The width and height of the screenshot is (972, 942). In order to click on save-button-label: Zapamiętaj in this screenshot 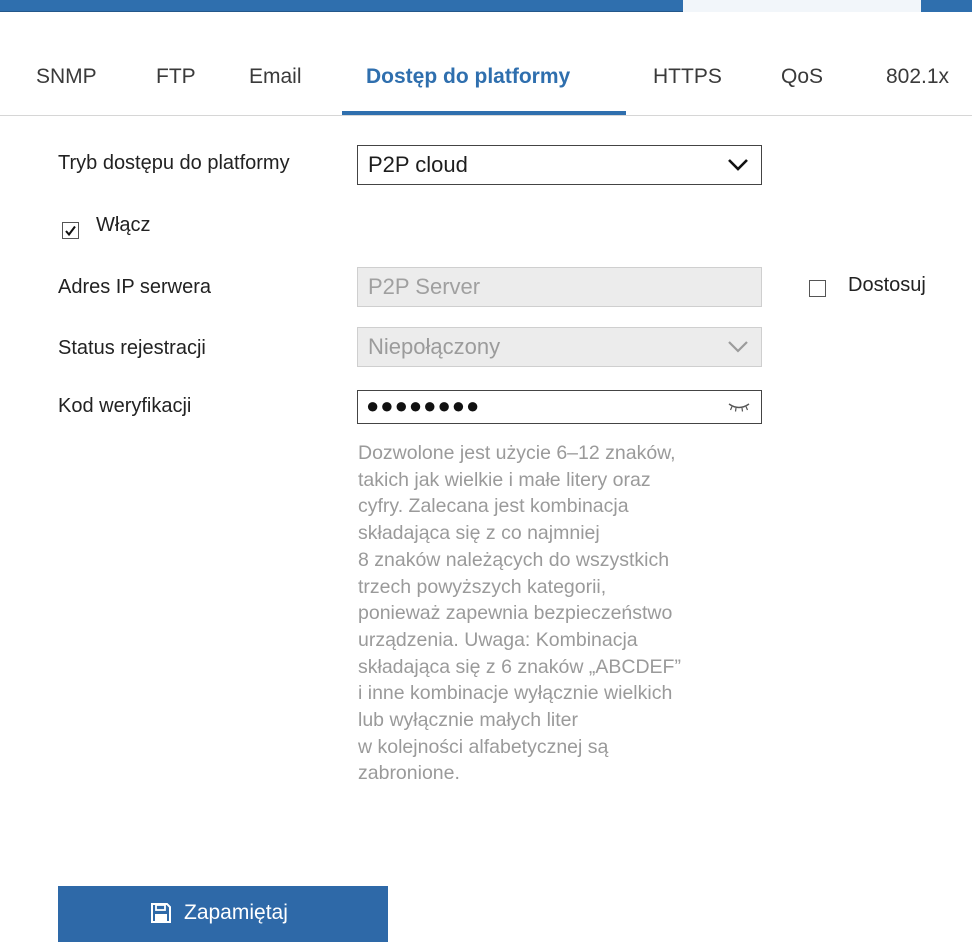, I will do `click(236, 912)`.